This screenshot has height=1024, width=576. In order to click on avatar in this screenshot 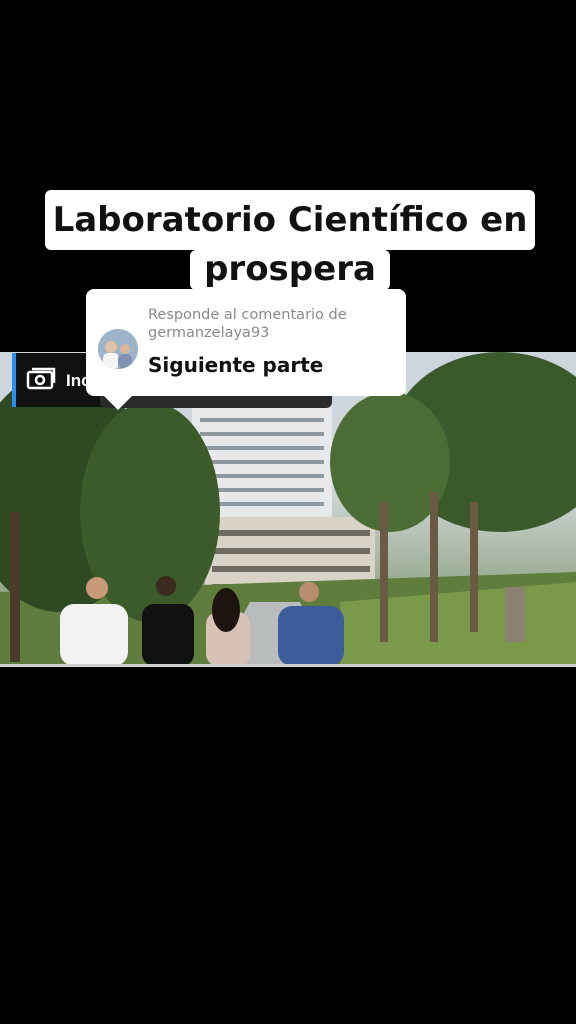, I will do `click(118, 349)`.